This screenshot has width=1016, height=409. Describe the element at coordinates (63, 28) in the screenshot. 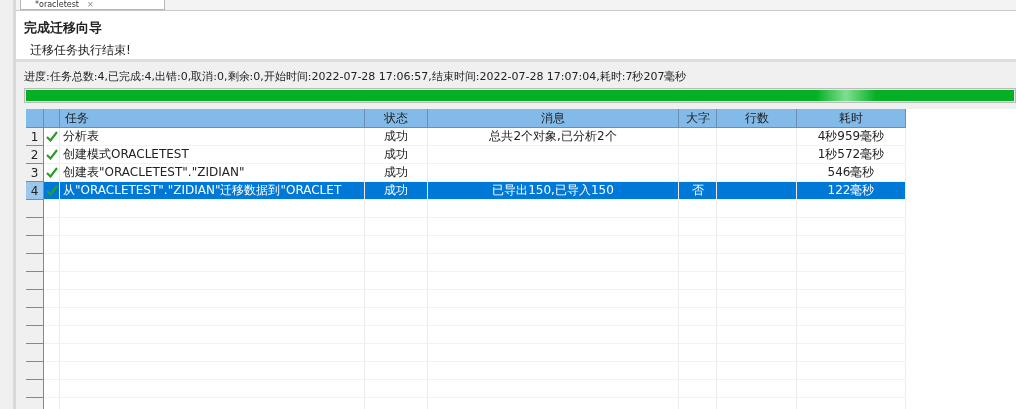

I see `wizard-title: 完成迁移向导` at that location.